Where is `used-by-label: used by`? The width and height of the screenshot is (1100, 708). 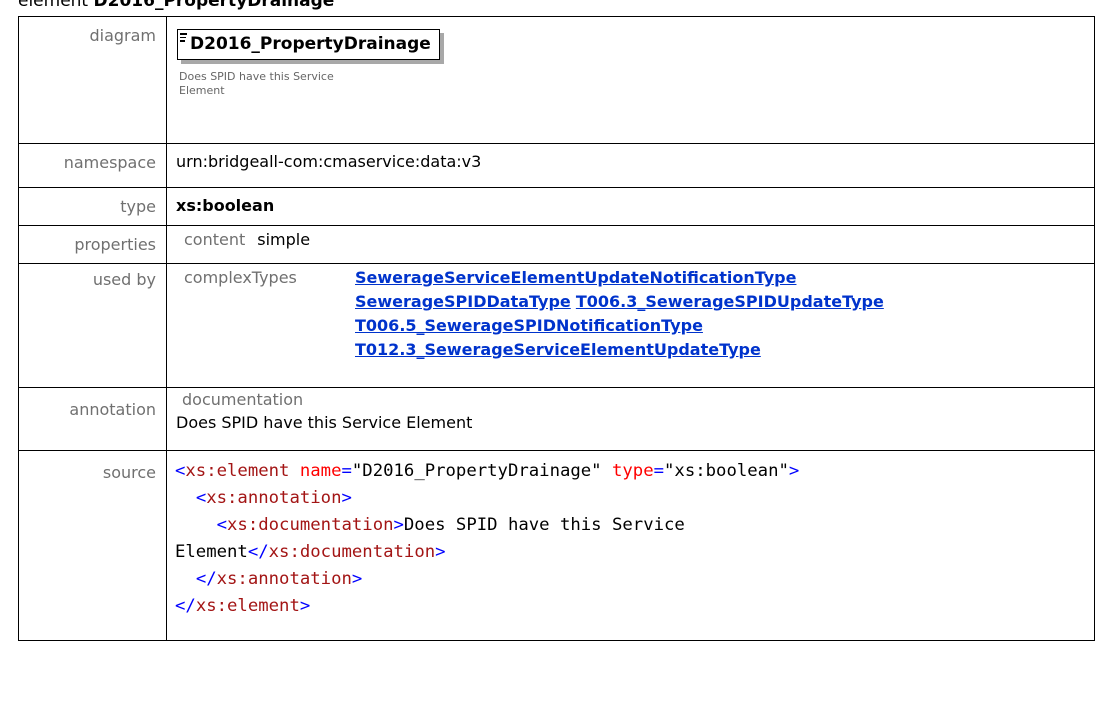
used-by-label: used by is located at coordinates (92, 325).